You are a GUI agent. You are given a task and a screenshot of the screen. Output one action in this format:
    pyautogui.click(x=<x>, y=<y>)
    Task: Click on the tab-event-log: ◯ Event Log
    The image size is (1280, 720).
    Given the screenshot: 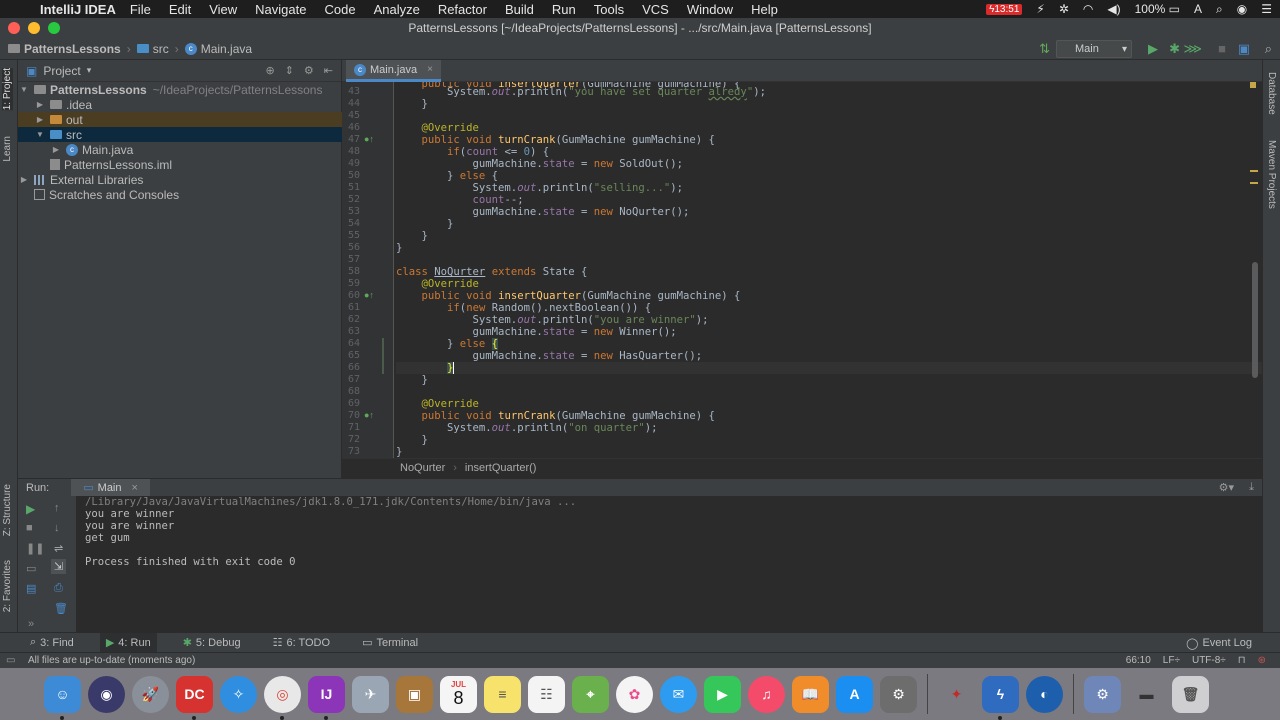 What is the action you would take?
    pyautogui.click(x=1219, y=643)
    